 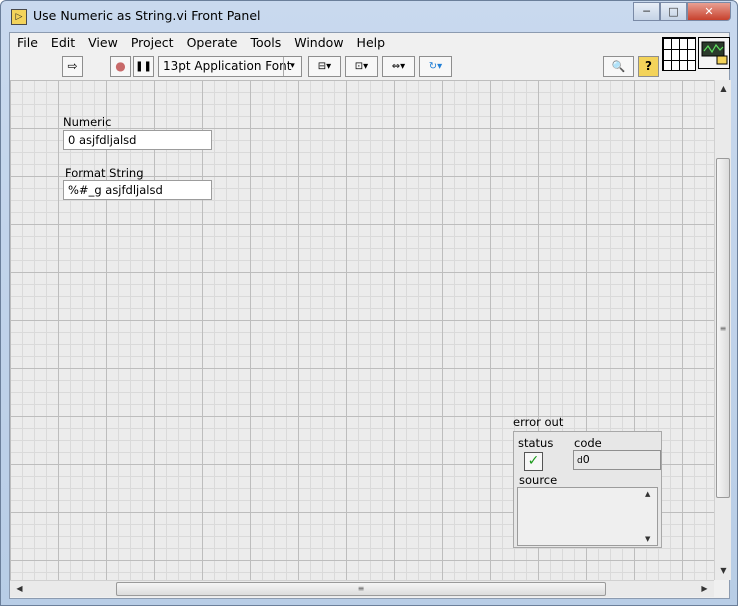 I want to click on minimize-button: ─, so click(x=646, y=11).